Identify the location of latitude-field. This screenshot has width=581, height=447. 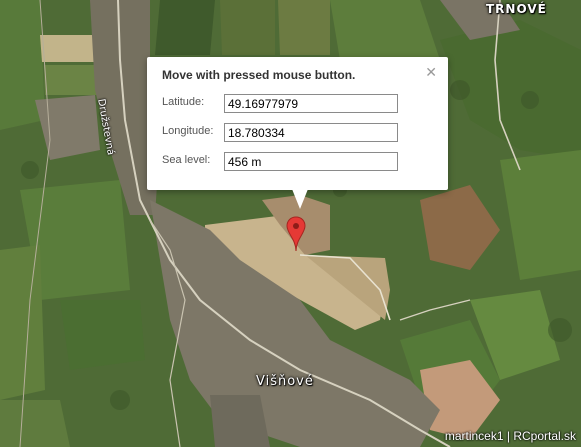
(311, 103).